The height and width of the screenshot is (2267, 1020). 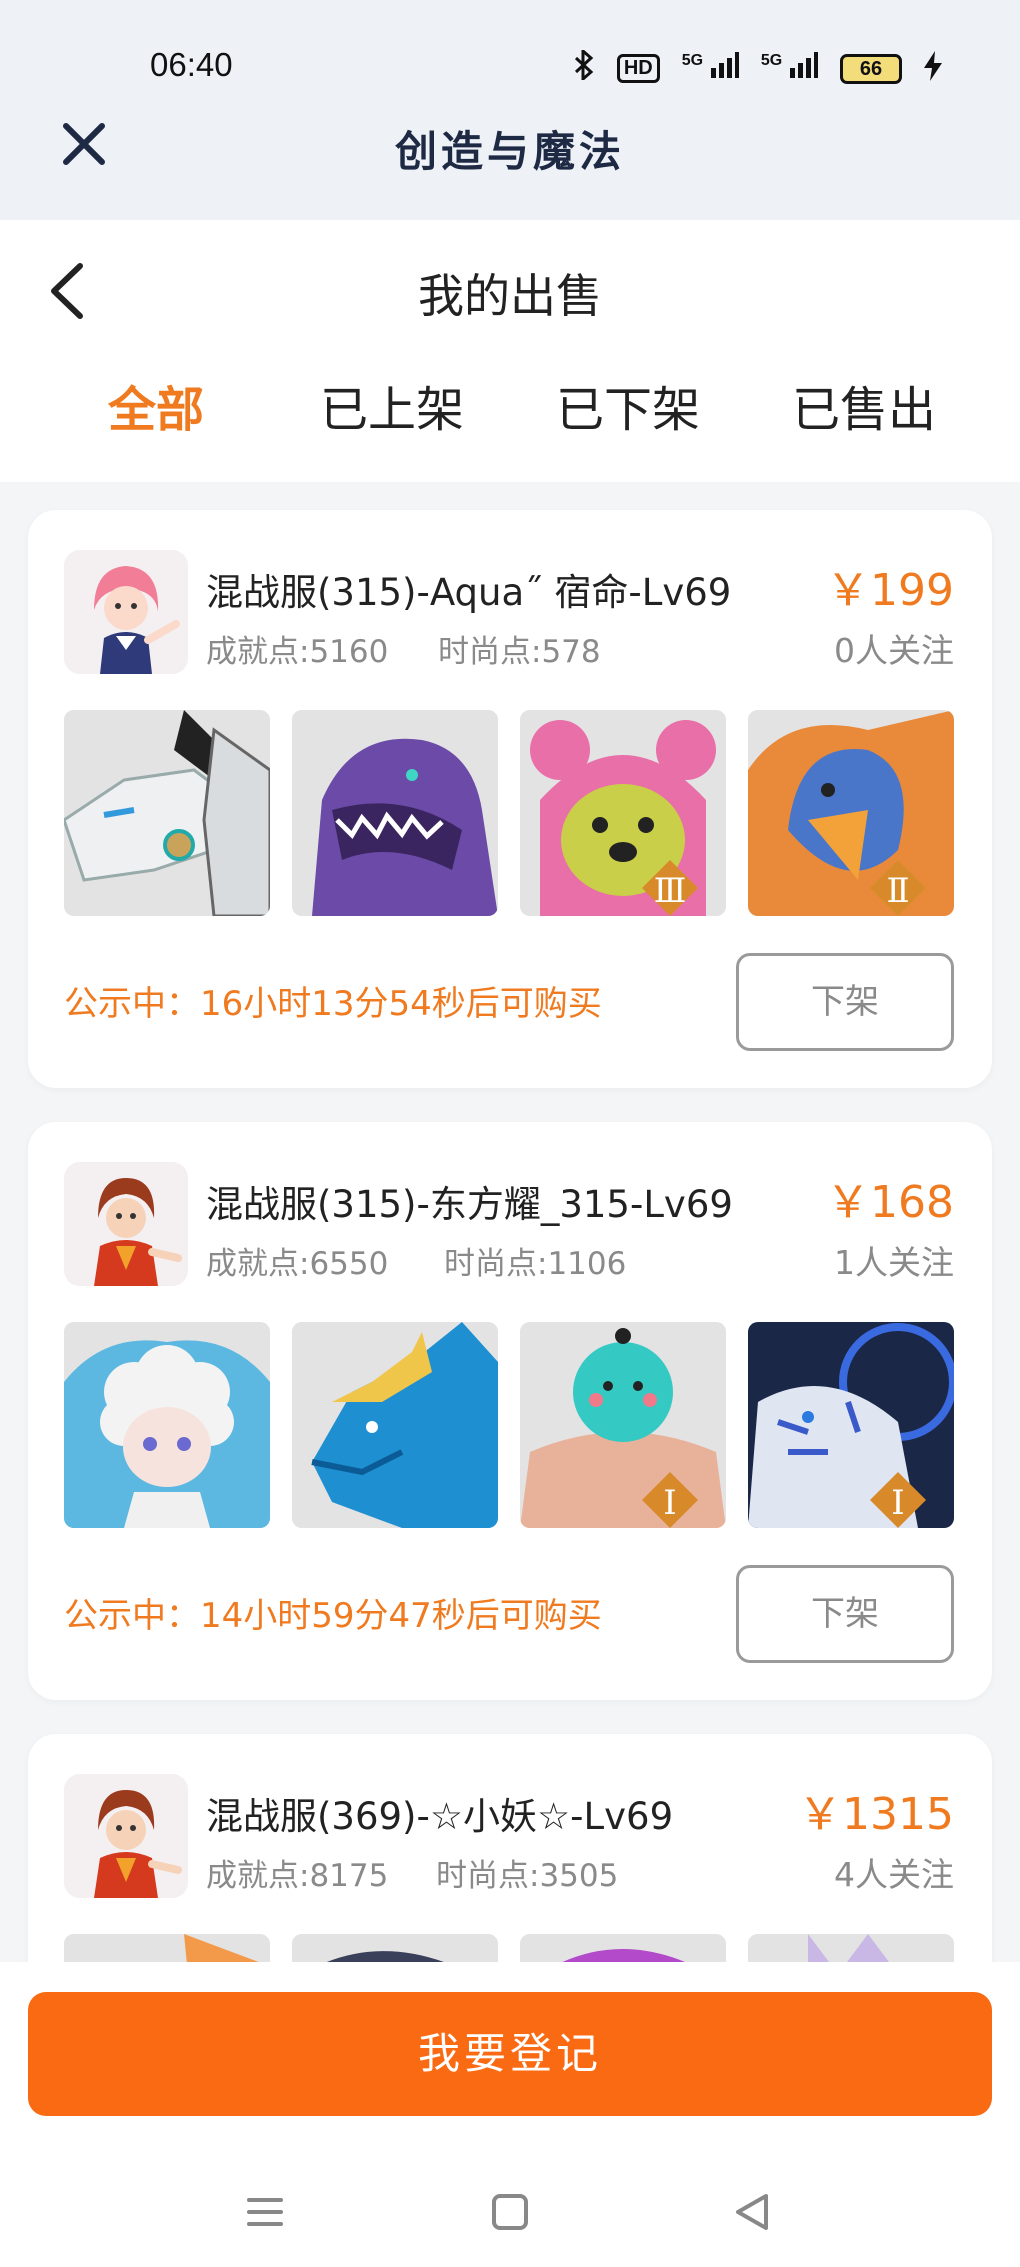 I want to click on follower-count: 1人关注, so click(x=894, y=1262).